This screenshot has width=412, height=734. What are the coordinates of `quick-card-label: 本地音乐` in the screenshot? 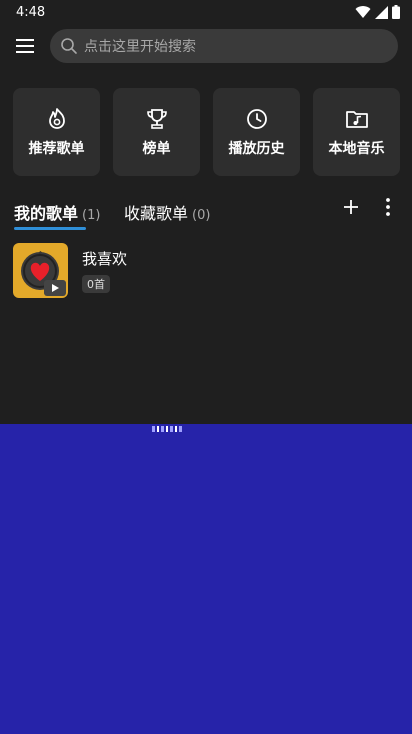 It's located at (356, 149).